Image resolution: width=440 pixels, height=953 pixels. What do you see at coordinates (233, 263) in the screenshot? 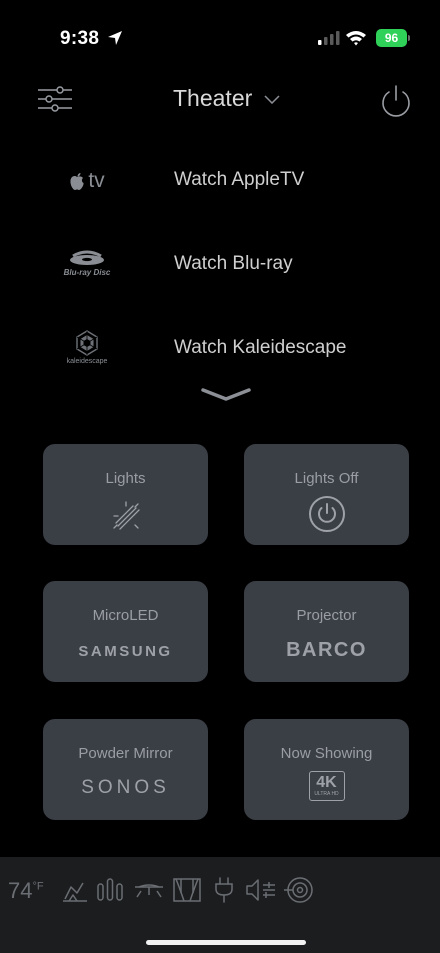
I see `activity-label: Watch Blu-ray` at bounding box center [233, 263].